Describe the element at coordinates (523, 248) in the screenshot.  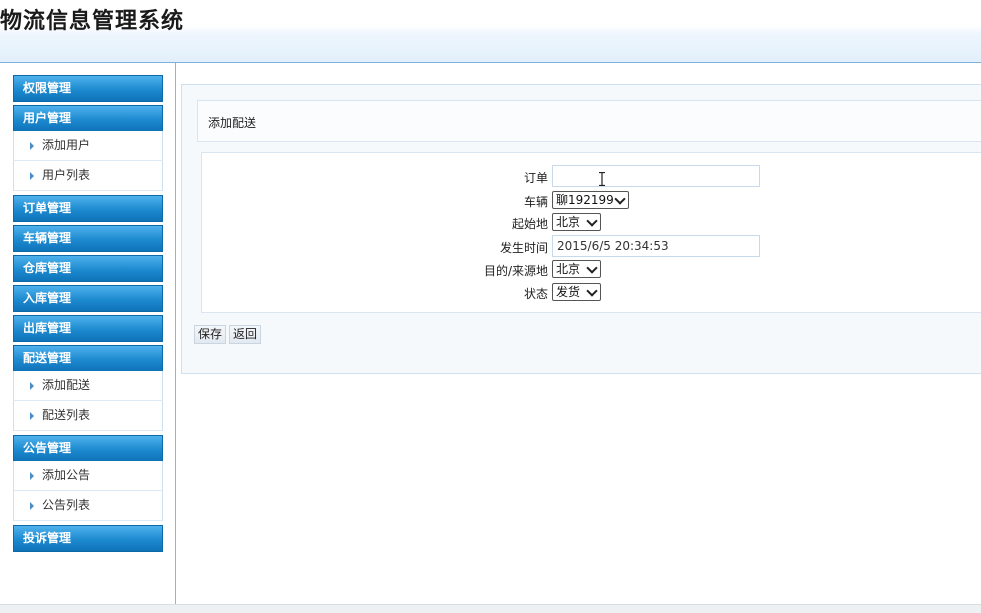
I see `time-label: 发生时间` at that location.